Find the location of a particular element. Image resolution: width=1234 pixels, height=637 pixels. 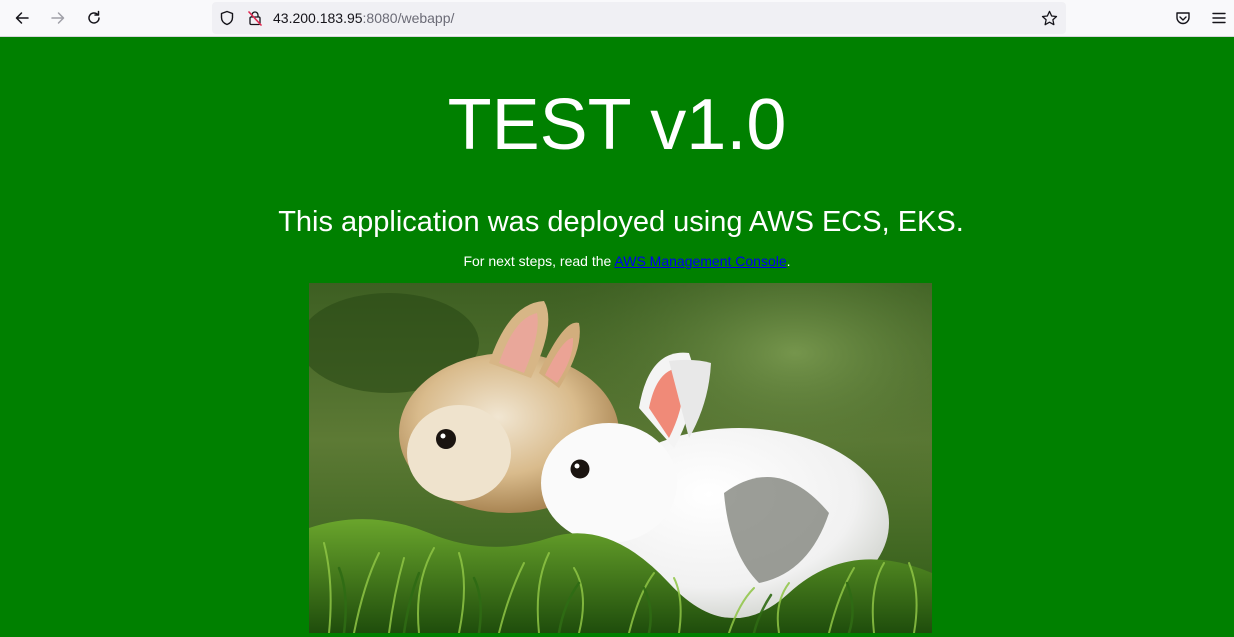

aws-console-link: AWS Management Console is located at coordinates (700, 261).